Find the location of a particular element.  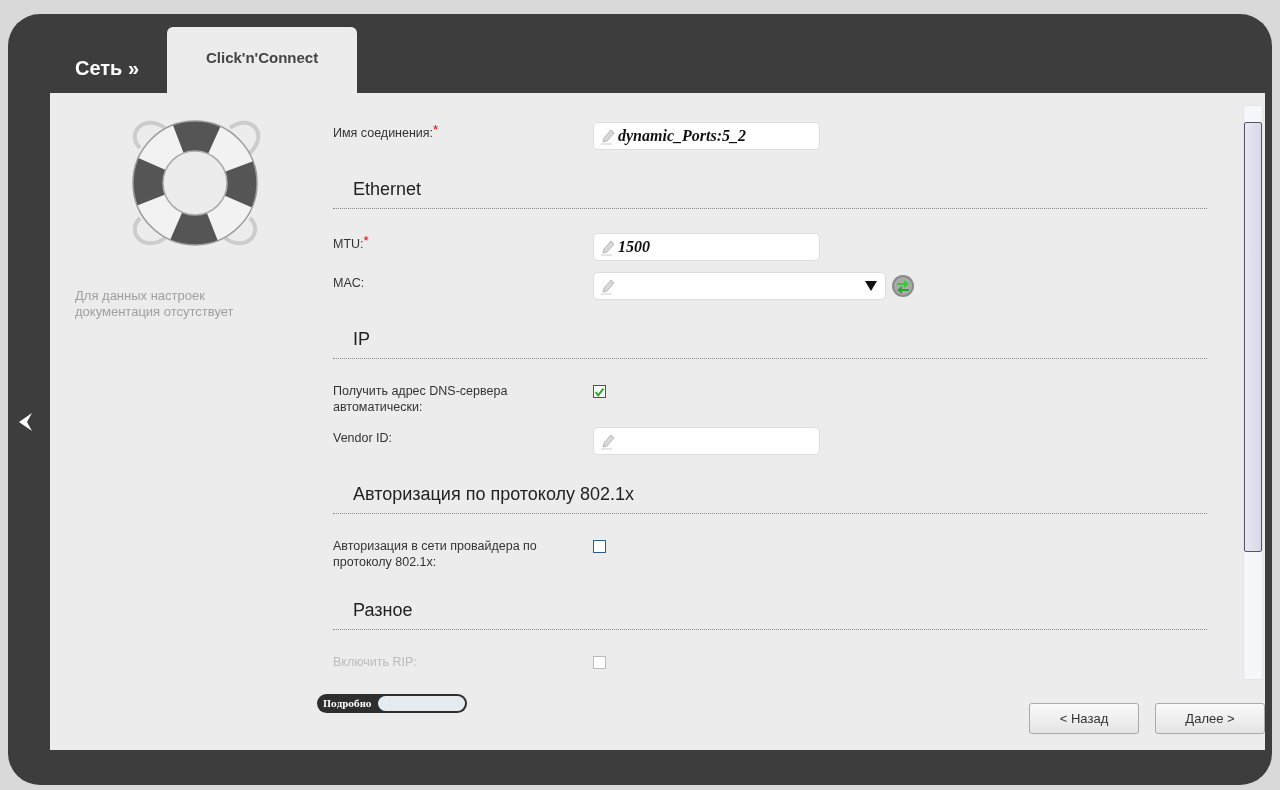

breadcrumb-title: Сеть » is located at coordinates (107, 68).